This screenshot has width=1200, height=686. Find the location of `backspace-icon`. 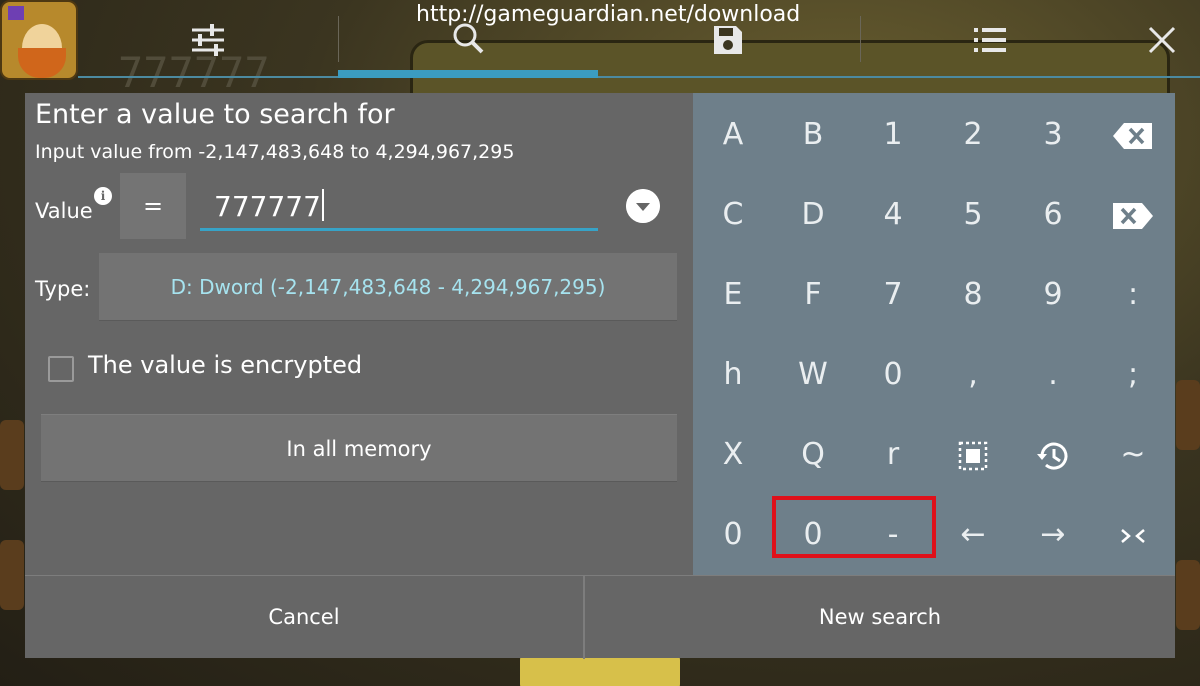

backspace-icon is located at coordinates (1132, 135).